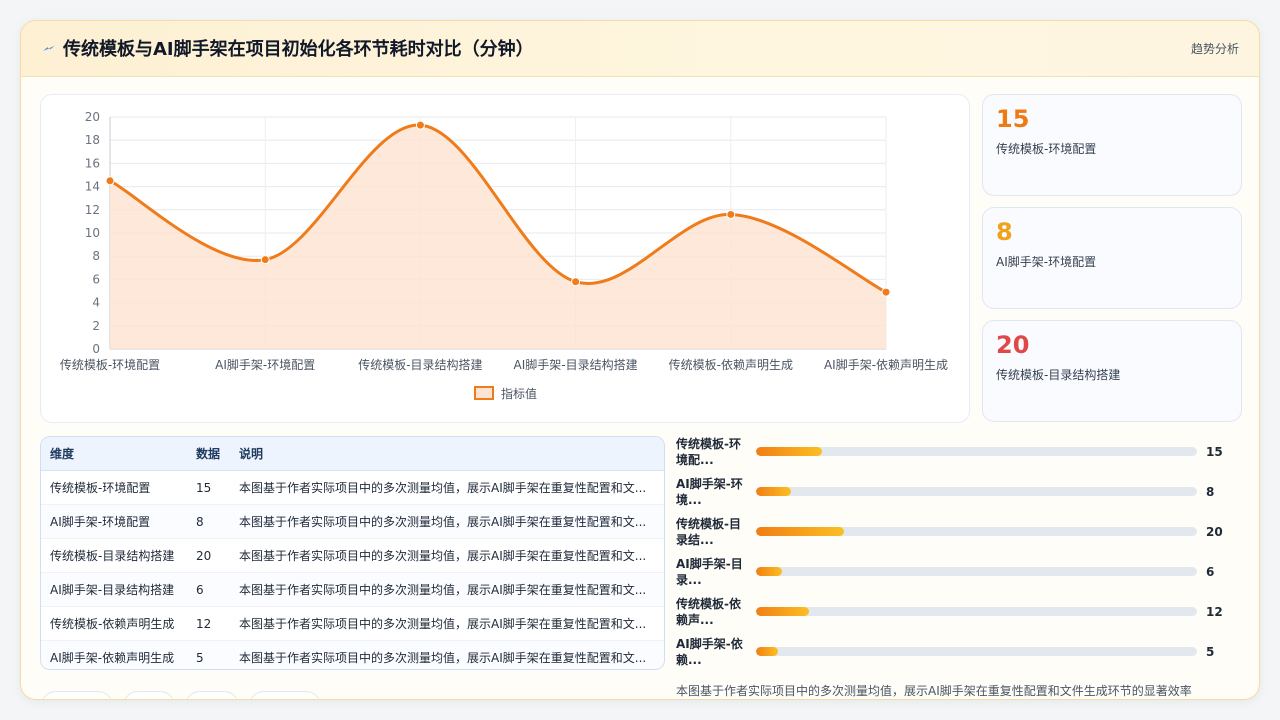 The height and width of the screenshot is (720, 1280). What do you see at coordinates (114, 654) in the screenshot?
I see `cell-dimension: AI脚手架-依赖声明生成` at bounding box center [114, 654].